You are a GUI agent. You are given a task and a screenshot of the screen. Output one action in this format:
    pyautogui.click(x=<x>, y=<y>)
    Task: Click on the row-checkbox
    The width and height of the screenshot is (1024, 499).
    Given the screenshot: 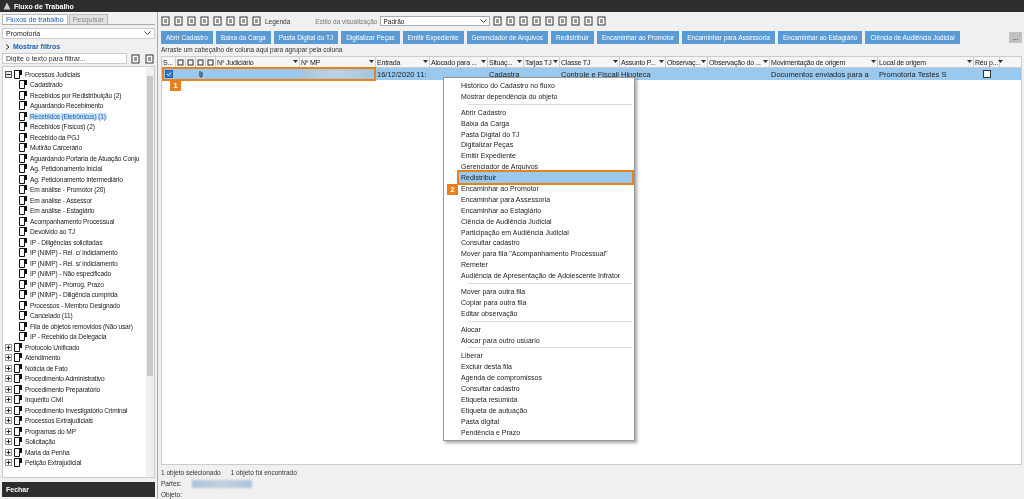 What is the action you would take?
    pyautogui.click(x=169, y=74)
    